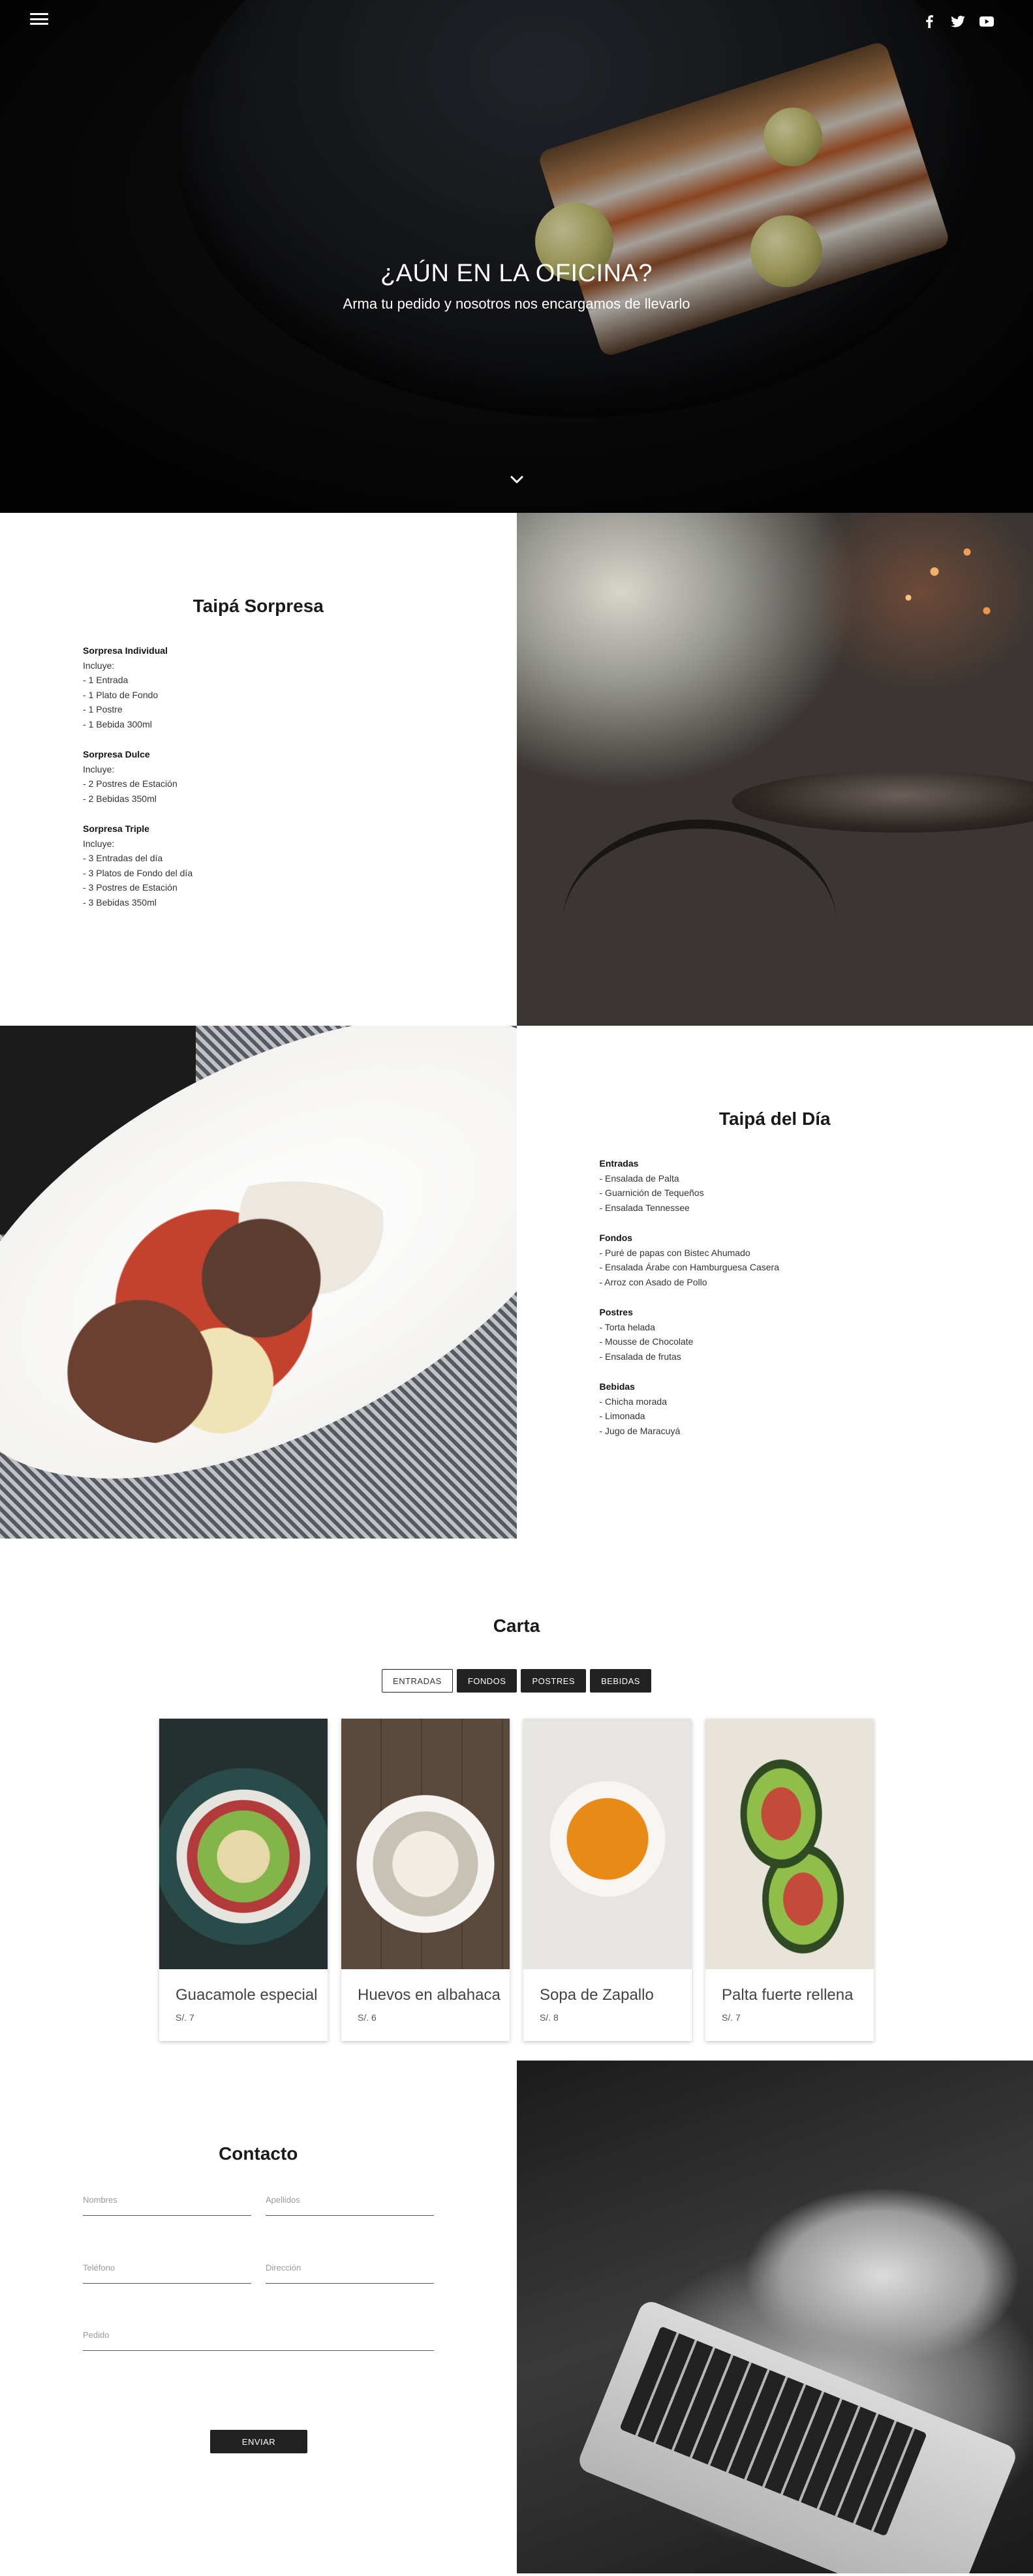  What do you see at coordinates (653, 1281) in the screenshot?
I see `list-item: - Arroz con Asado de Pollo` at bounding box center [653, 1281].